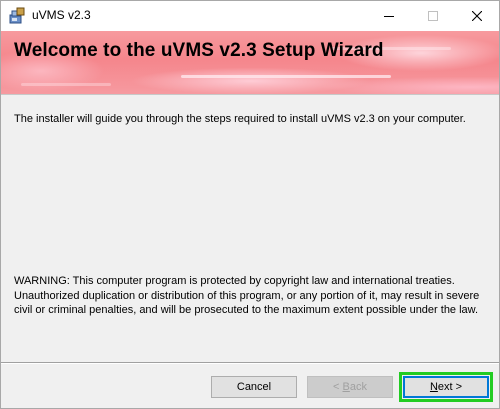 The width and height of the screenshot is (500, 409). I want to click on button-divider, so click(250, 363).